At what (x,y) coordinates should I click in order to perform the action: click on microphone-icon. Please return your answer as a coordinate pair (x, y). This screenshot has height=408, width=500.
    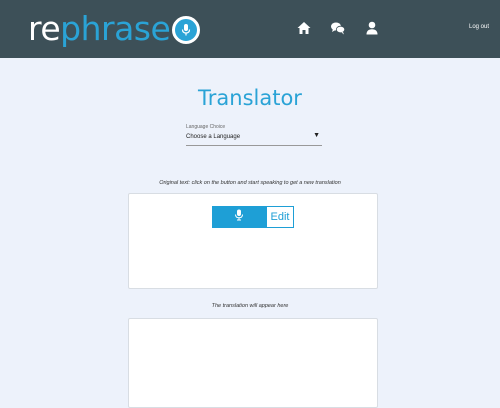
    Looking at the image, I should click on (239, 217).